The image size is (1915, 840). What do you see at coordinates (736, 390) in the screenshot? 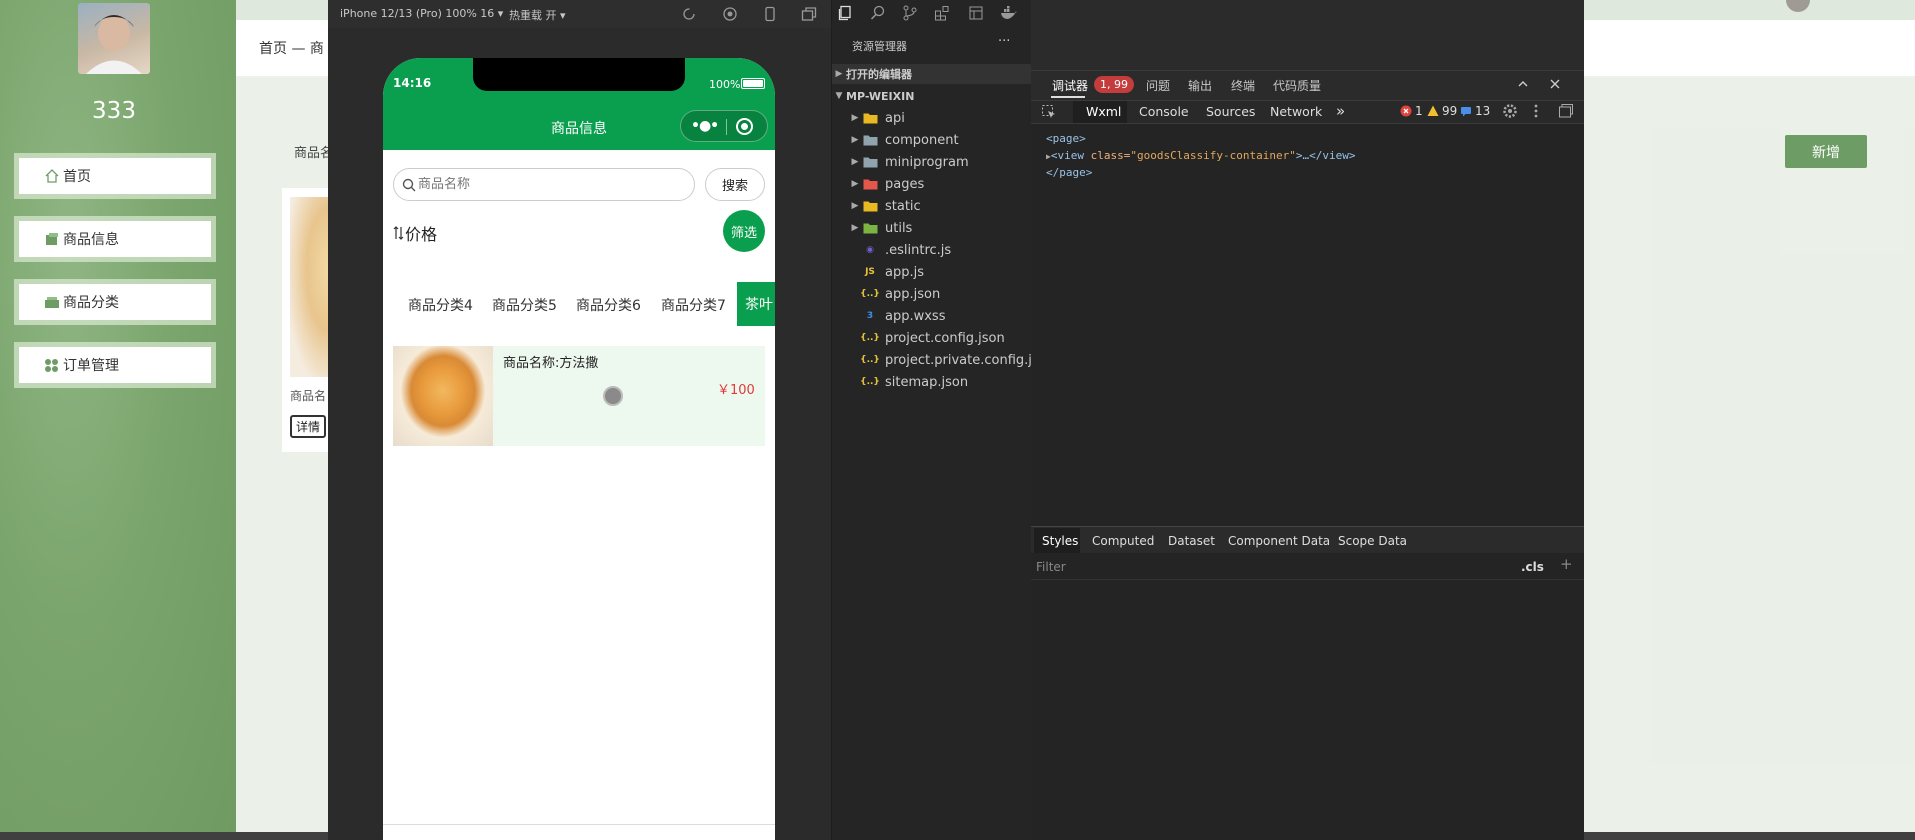
I see `product-price: ￥100` at bounding box center [736, 390].